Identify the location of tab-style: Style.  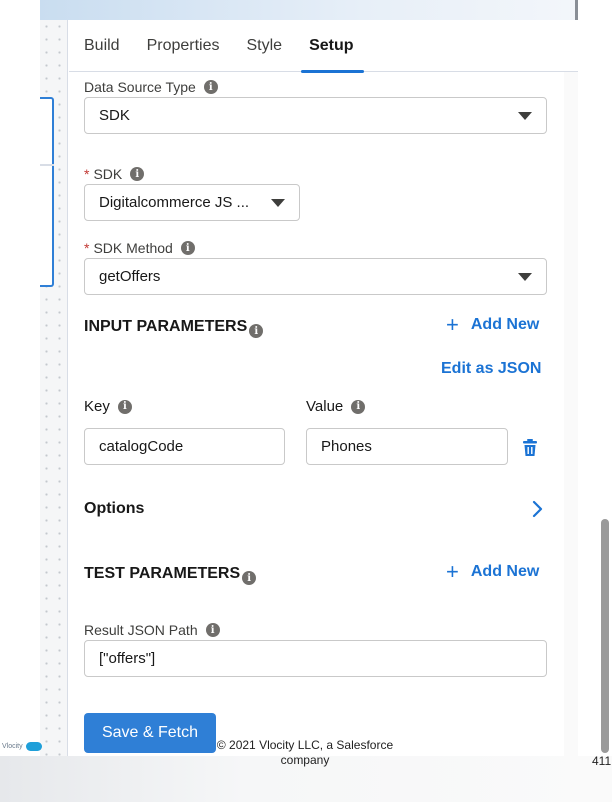
(265, 46).